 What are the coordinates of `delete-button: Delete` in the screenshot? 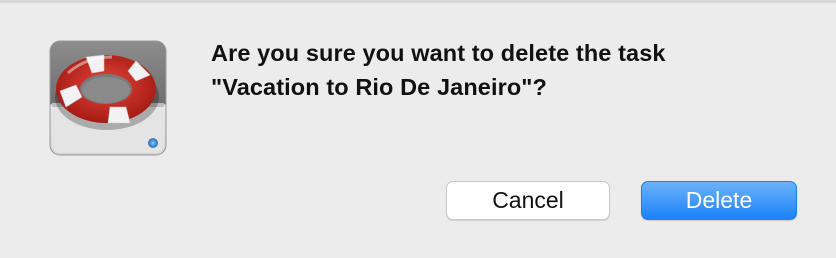 It's located at (719, 200).